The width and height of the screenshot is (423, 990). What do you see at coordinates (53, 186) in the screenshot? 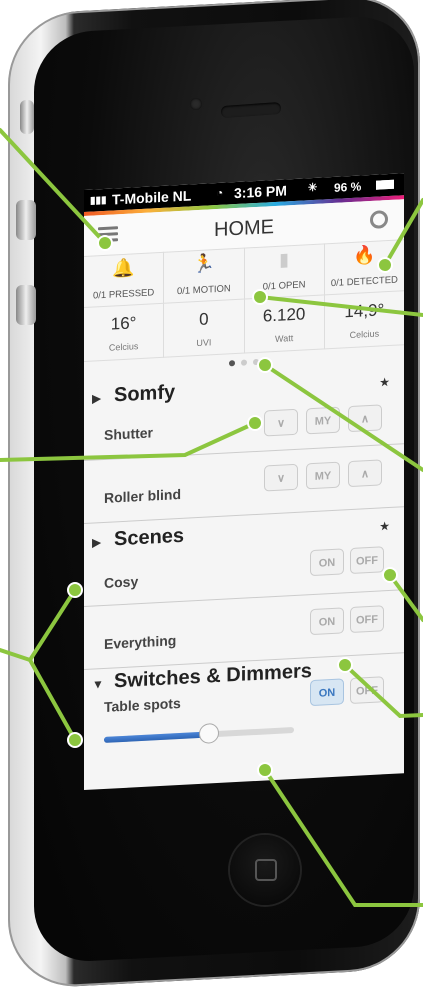
I see `callout-menu` at bounding box center [53, 186].